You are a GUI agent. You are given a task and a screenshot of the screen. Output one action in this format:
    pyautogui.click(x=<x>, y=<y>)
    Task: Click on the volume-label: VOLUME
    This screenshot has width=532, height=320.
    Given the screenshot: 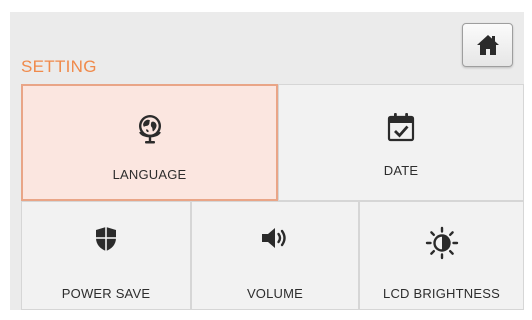 What is the action you would take?
    pyautogui.click(x=275, y=293)
    